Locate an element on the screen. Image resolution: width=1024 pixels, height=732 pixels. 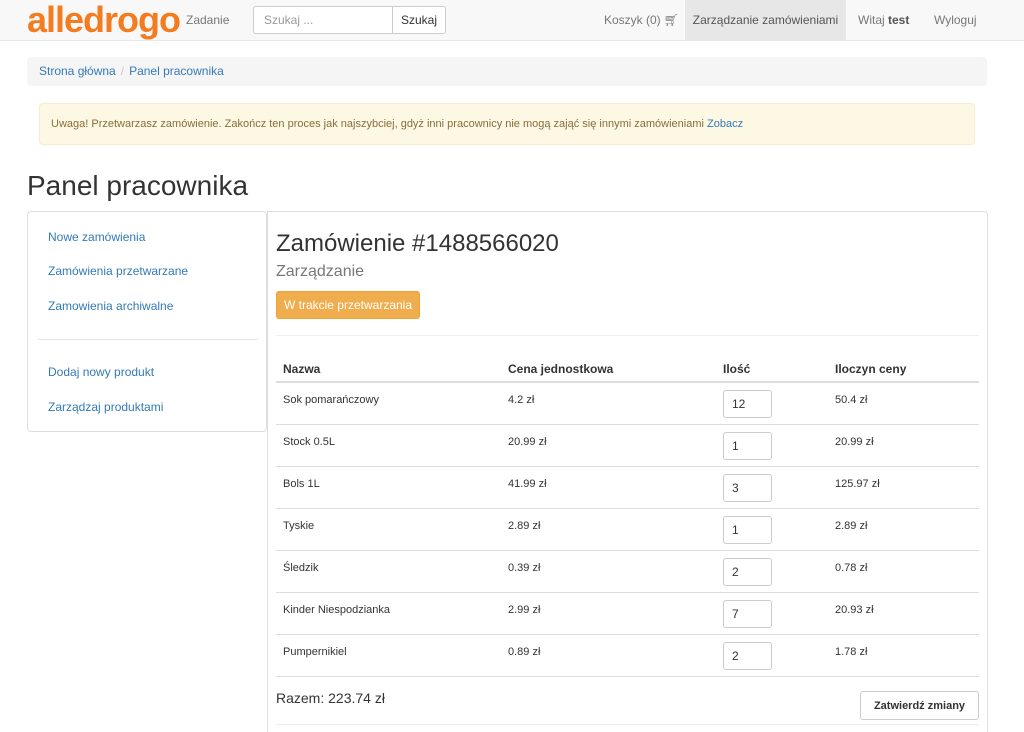
table-row: Tyskie 2.89 zł 2.89 zł is located at coordinates (627, 530).